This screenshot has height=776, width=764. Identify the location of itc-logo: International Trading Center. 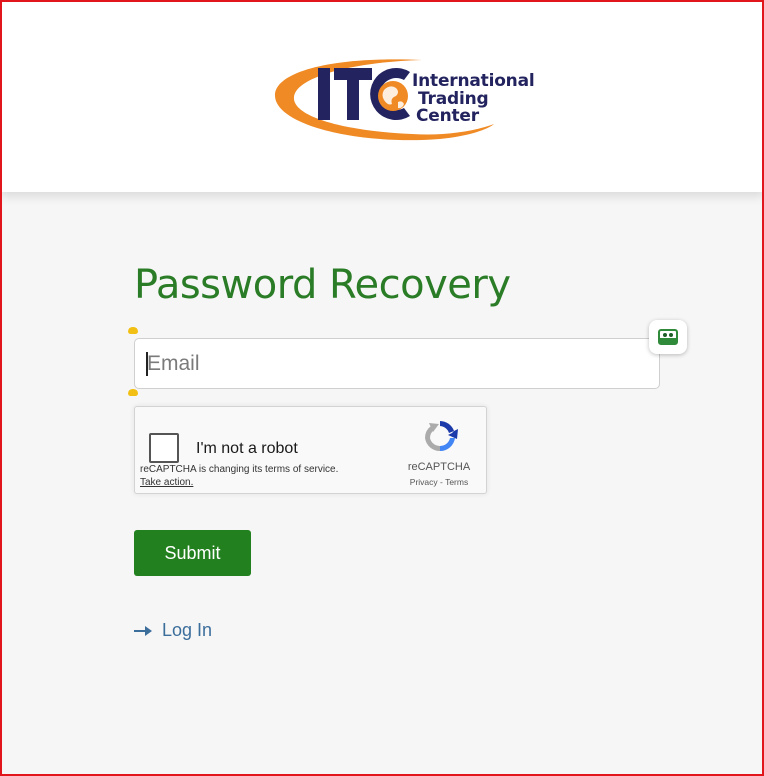
(403, 100).